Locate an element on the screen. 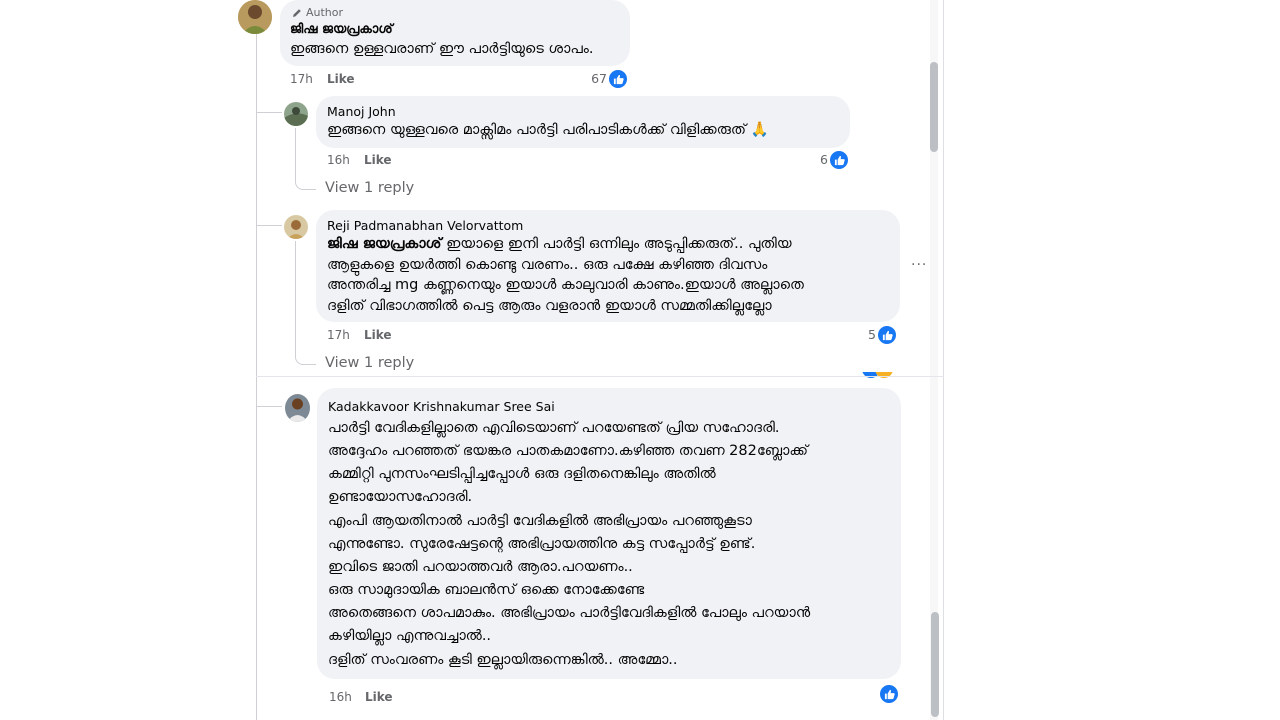 This screenshot has height=720, width=1280. comment-text-line: കഴിയില്ലാ എന്നുവച്ചാൽ.. is located at coordinates (410, 636).